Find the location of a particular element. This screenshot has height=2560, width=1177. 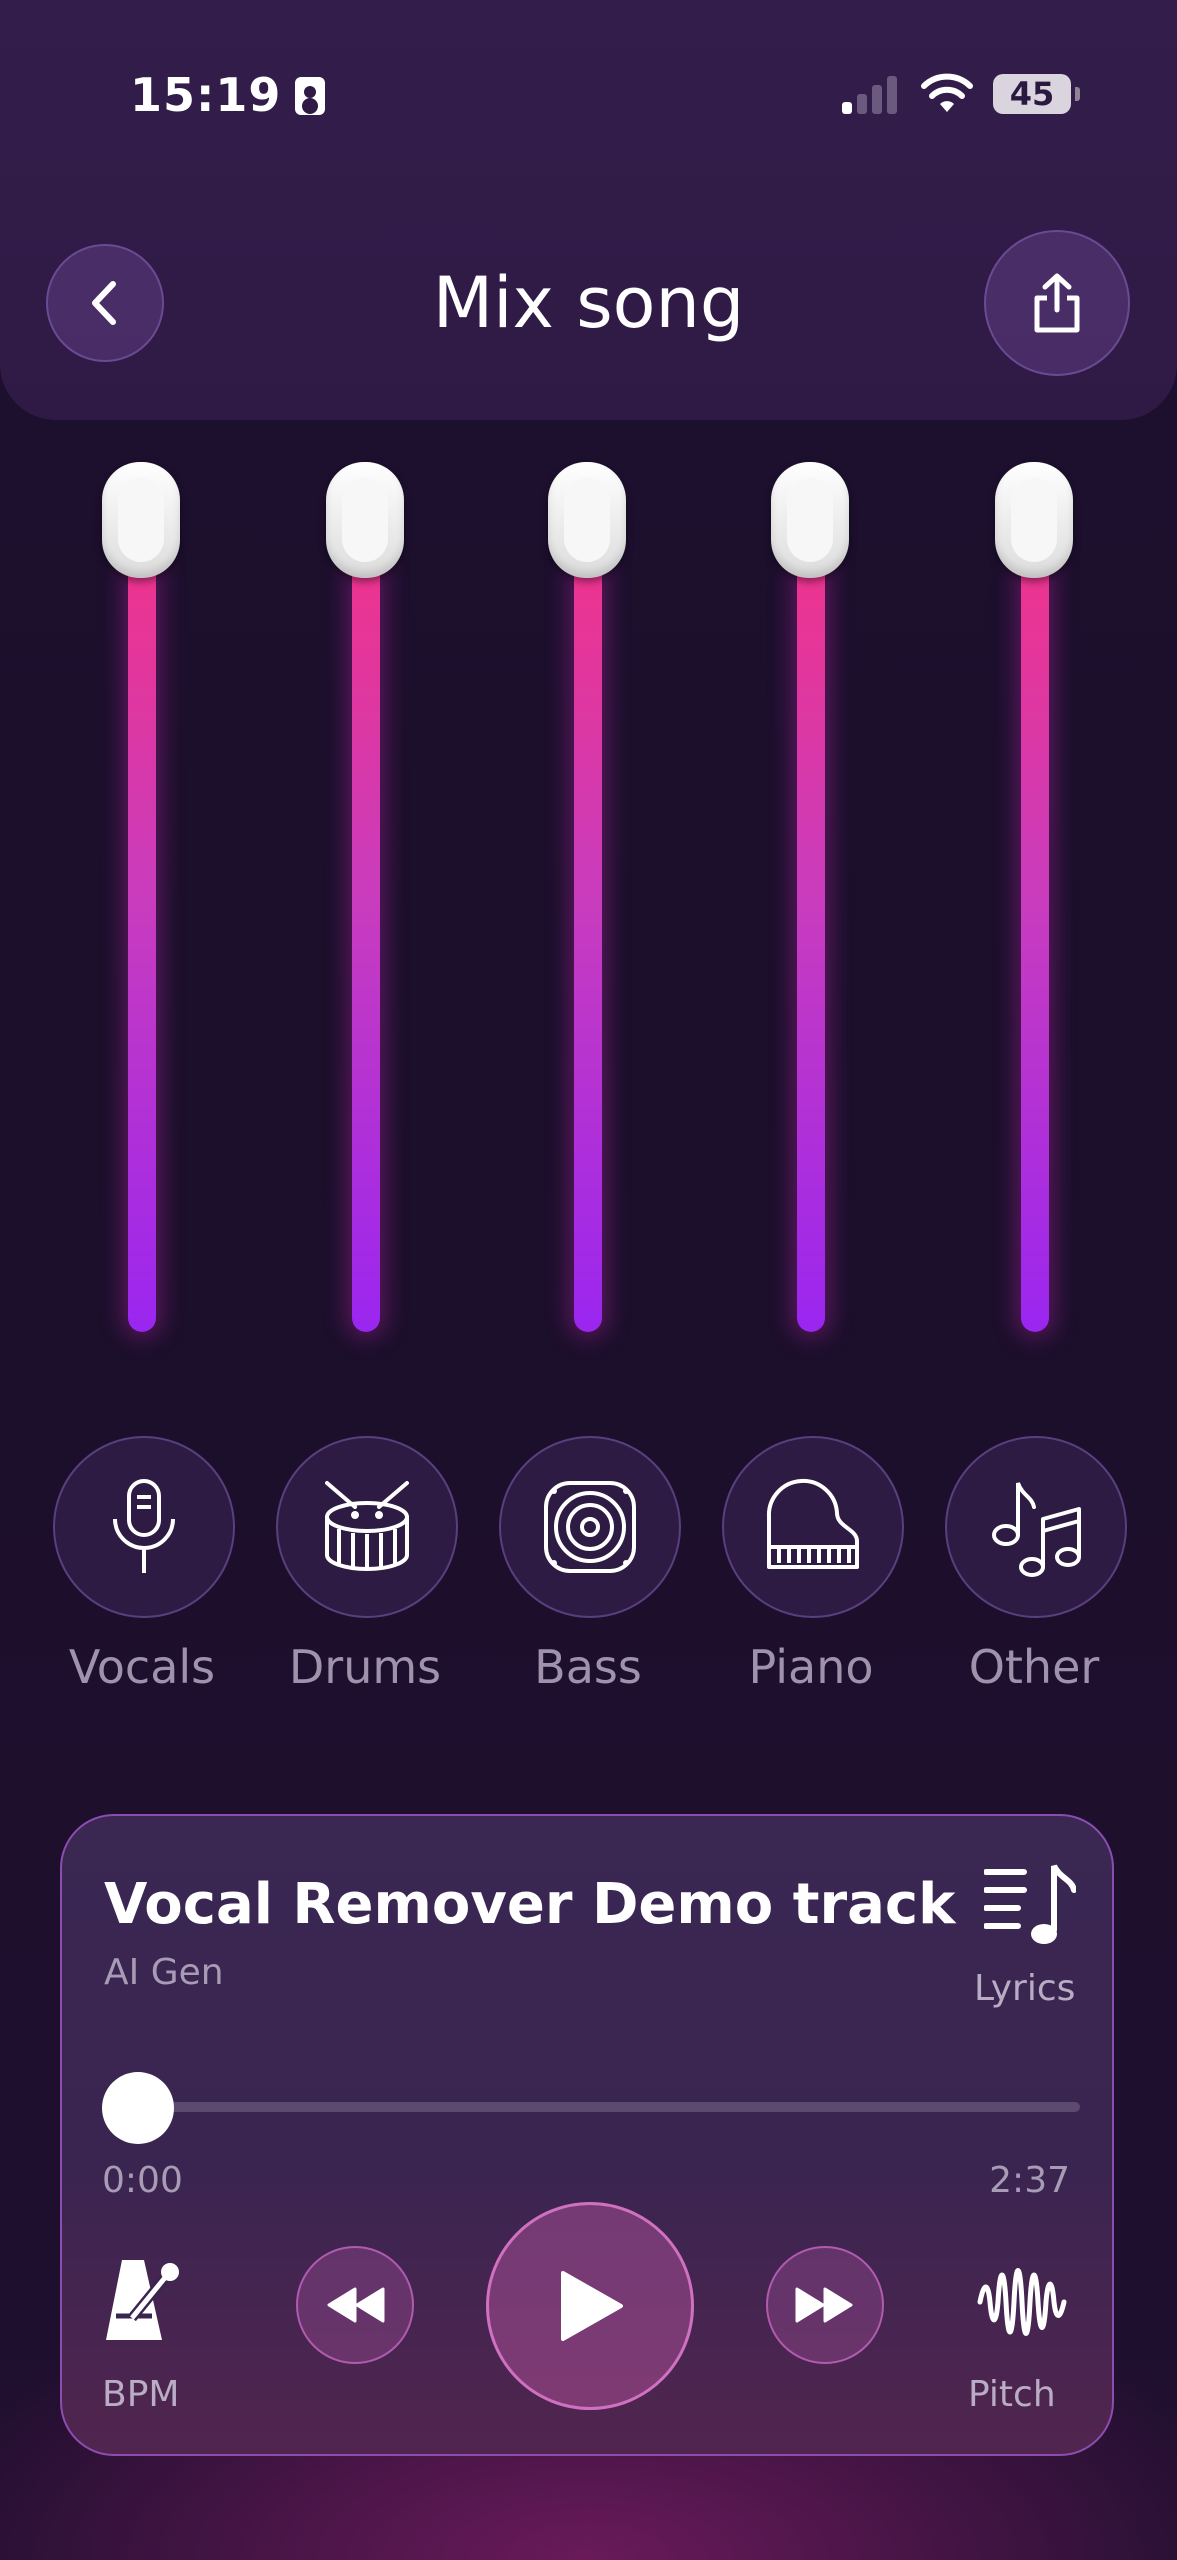

piano-button is located at coordinates (813, 1527).